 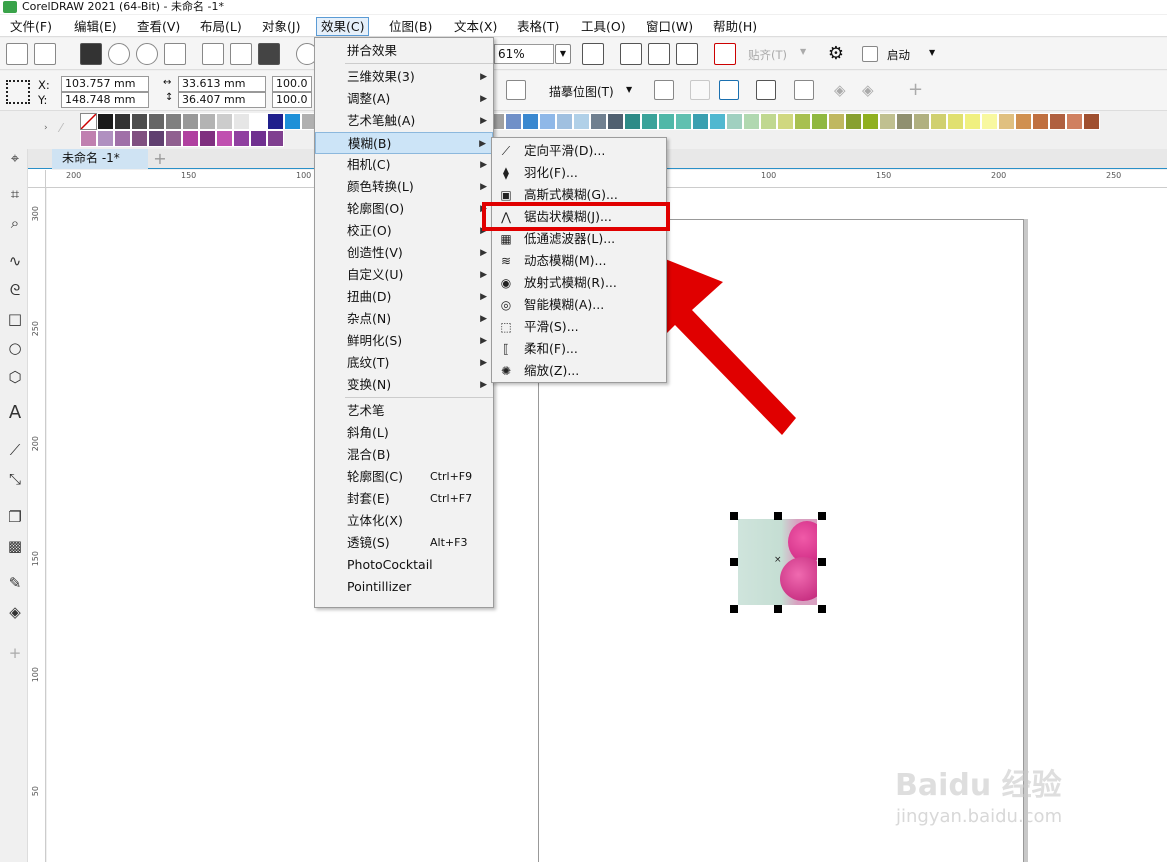 What do you see at coordinates (404, 99) in the screenshot?
I see `effects-menu-item: 调整(A) ▶` at bounding box center [404, 99].